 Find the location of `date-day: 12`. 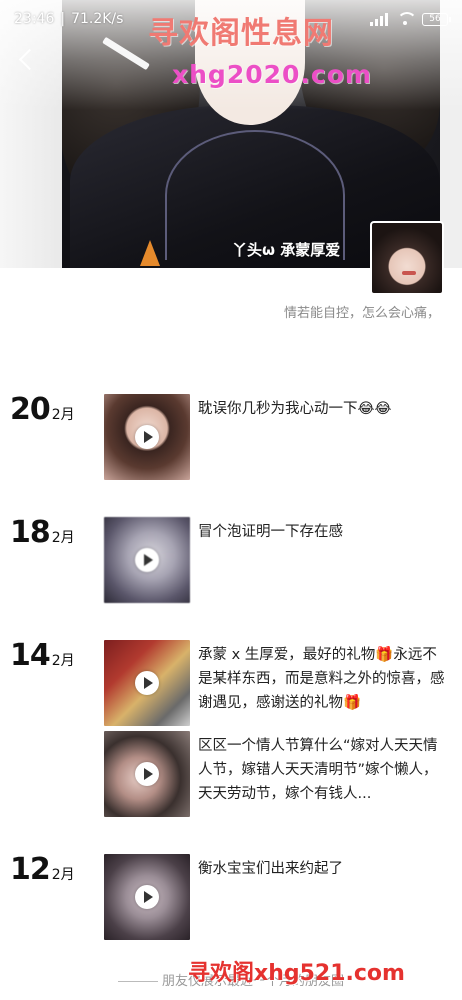

date-day: 12 is located at coordinates (30, 869).